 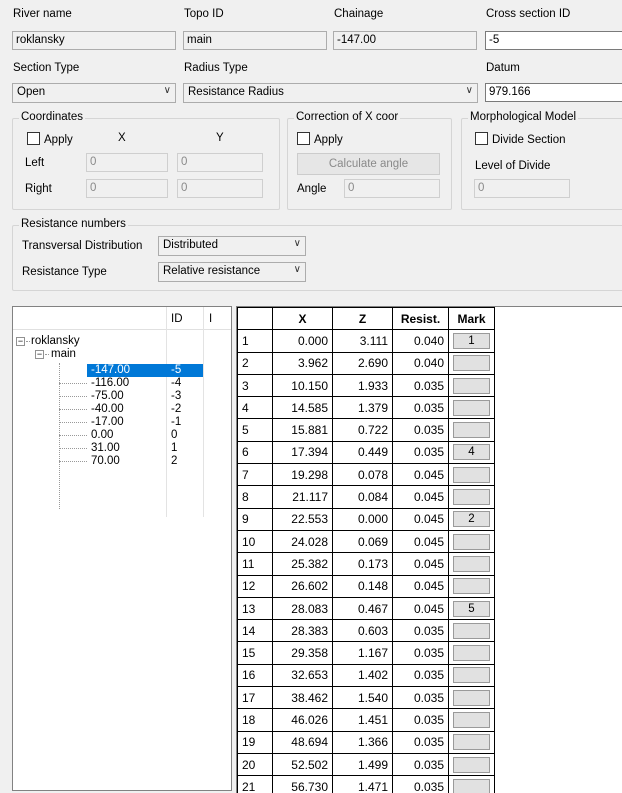 What do you see at coordinates (471, 452) in the screenshot?
I see `cell-mark: 4` at bounding box center [471, 452].